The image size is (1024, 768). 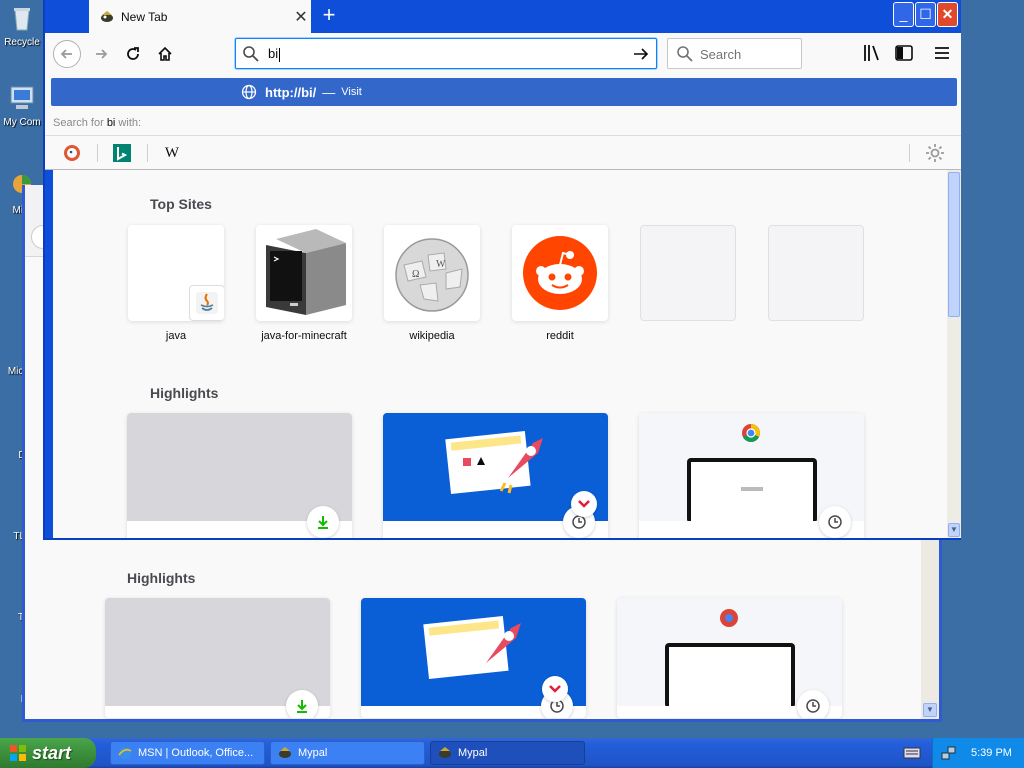 I want to click on go-arrow-icon, so click(x=641, y=54).